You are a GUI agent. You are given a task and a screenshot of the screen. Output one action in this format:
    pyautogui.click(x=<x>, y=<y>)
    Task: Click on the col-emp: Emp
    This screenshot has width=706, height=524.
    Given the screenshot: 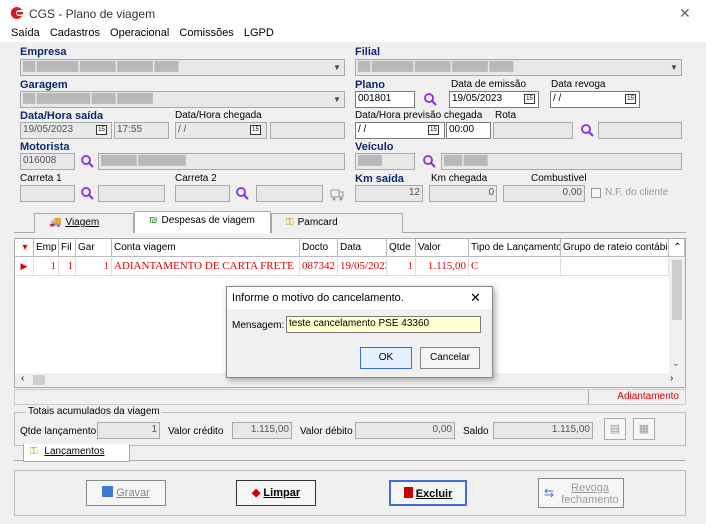 What is the action you would take?
    pyautogui.click(x=46, y=248)
    